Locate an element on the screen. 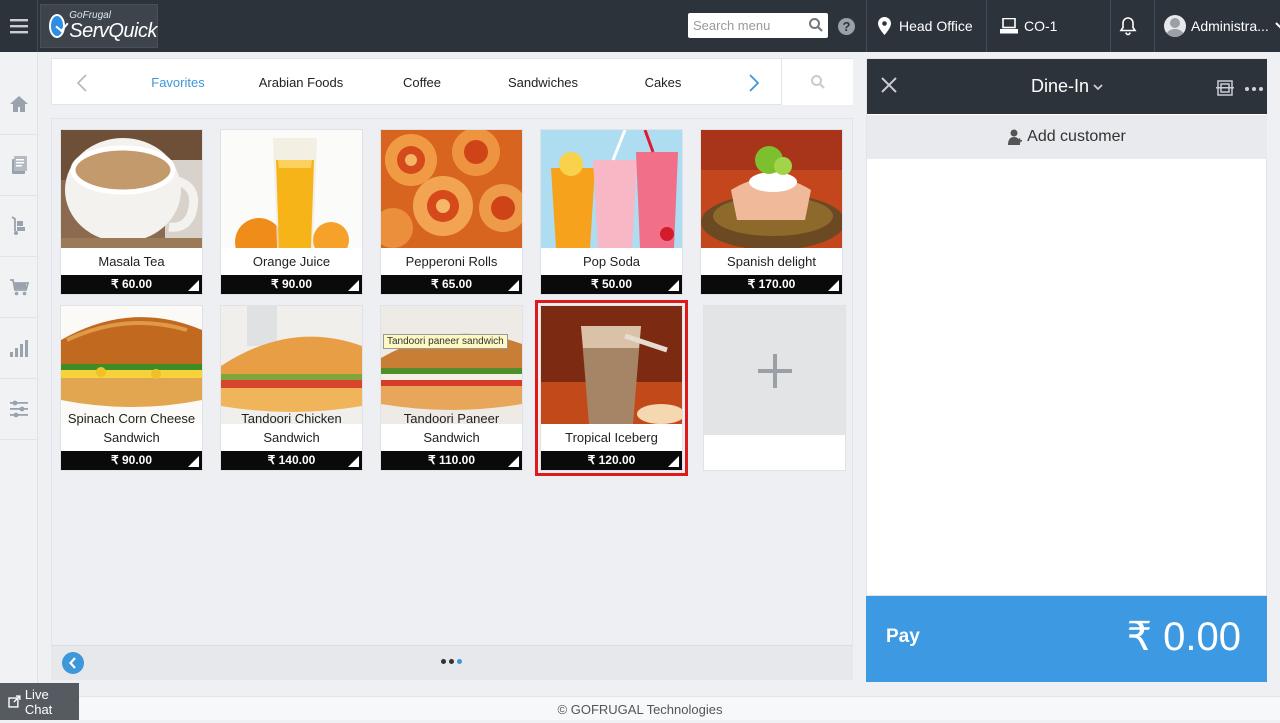 The image size is (1280, 723). pos-terminal-icon is located at coordinates (1009, 26).